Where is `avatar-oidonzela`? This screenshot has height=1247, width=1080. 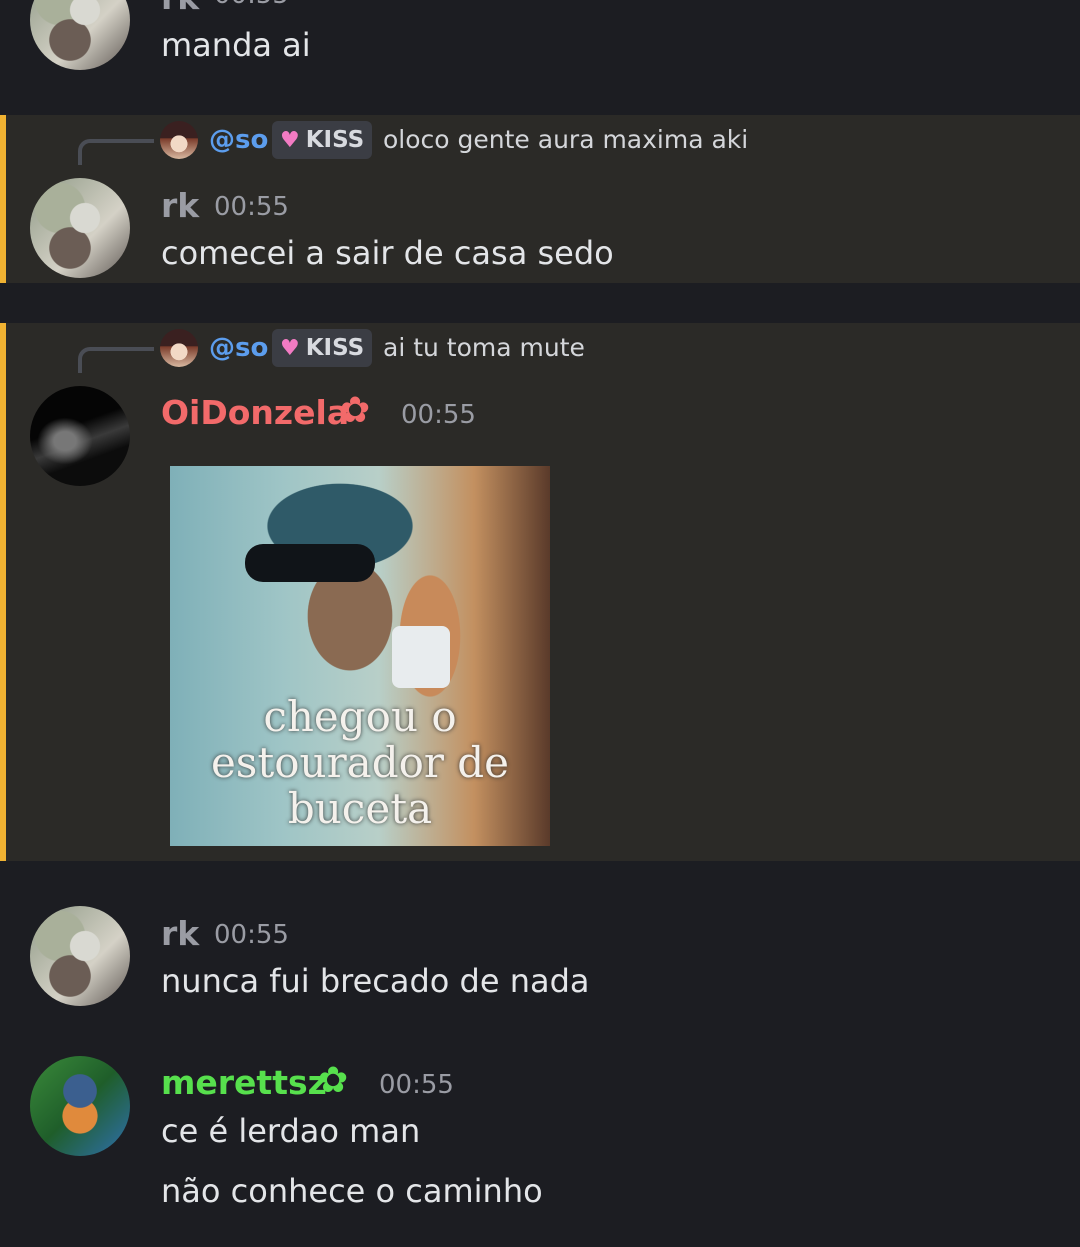 avatar-oidonzela is located at coordinates (80, 436).